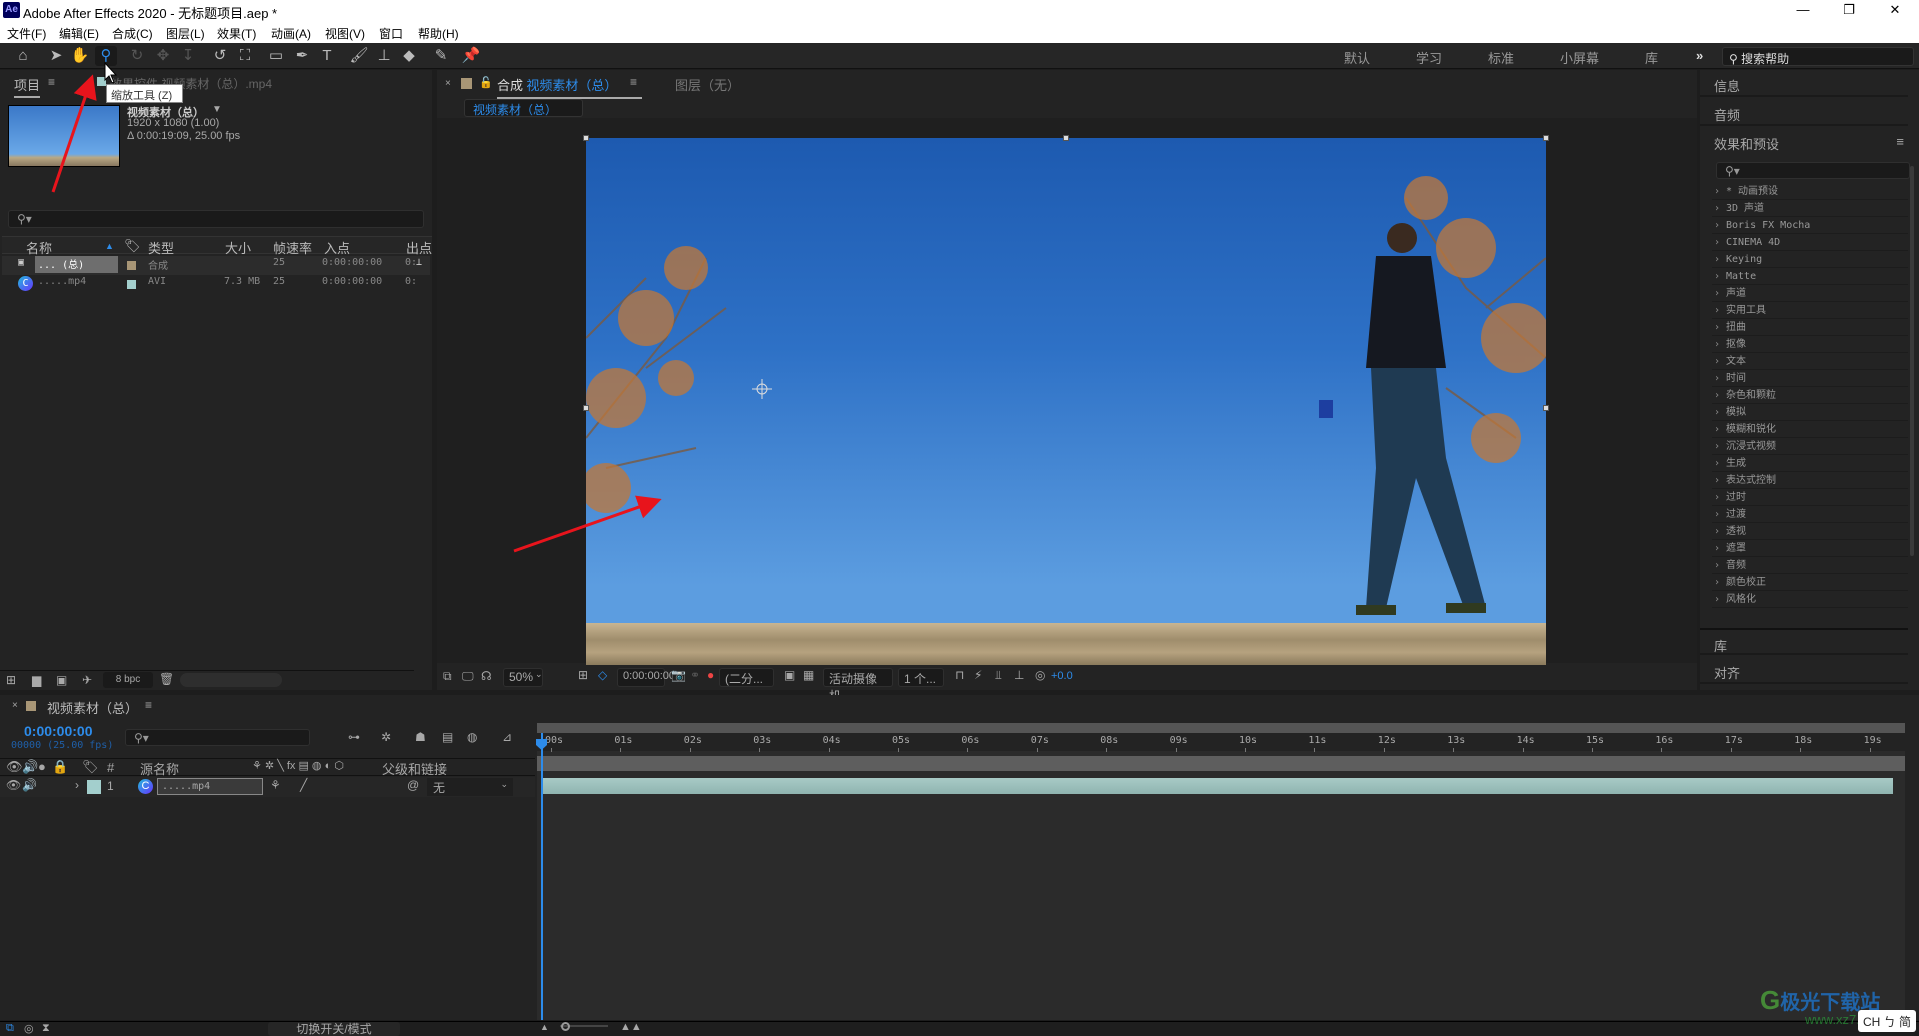 The height and width of the screenshot is (1036, 1919). What do you see at coordinates (185, 33) in the screenshot?
I see `menu-layer: 图层(L)` at bounding box center [185, 33].